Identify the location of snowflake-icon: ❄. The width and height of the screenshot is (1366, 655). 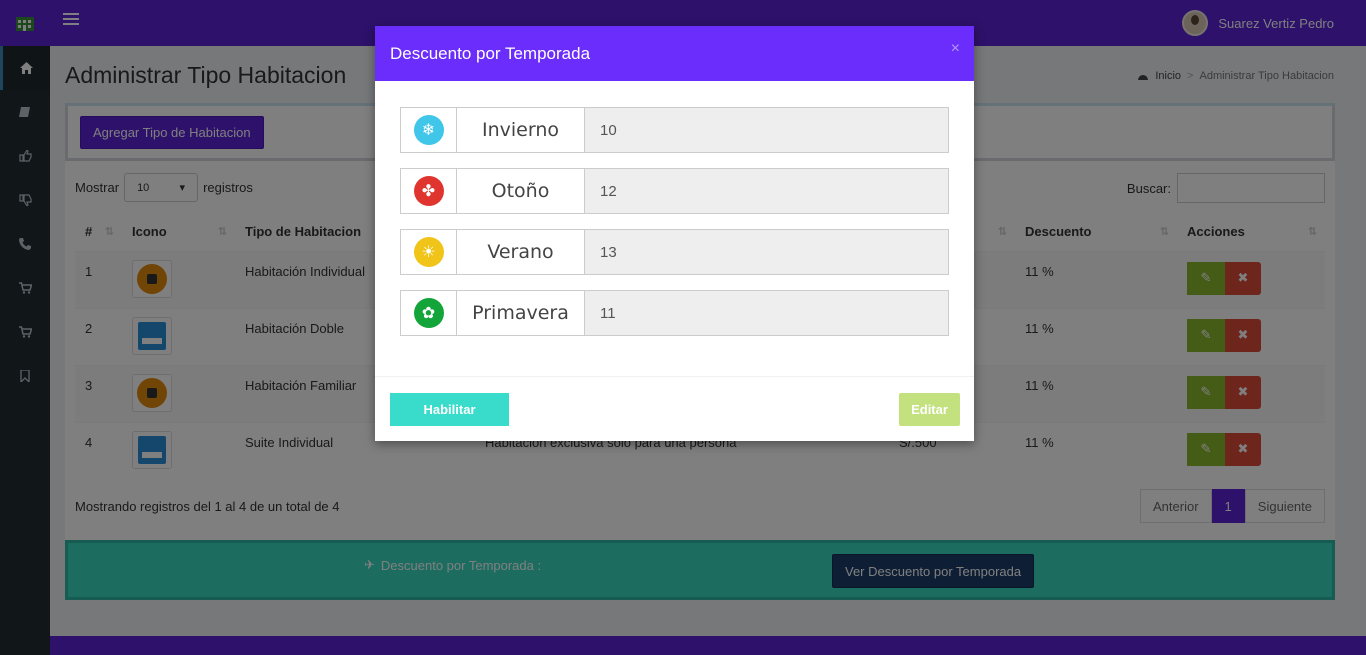
(428, 130).